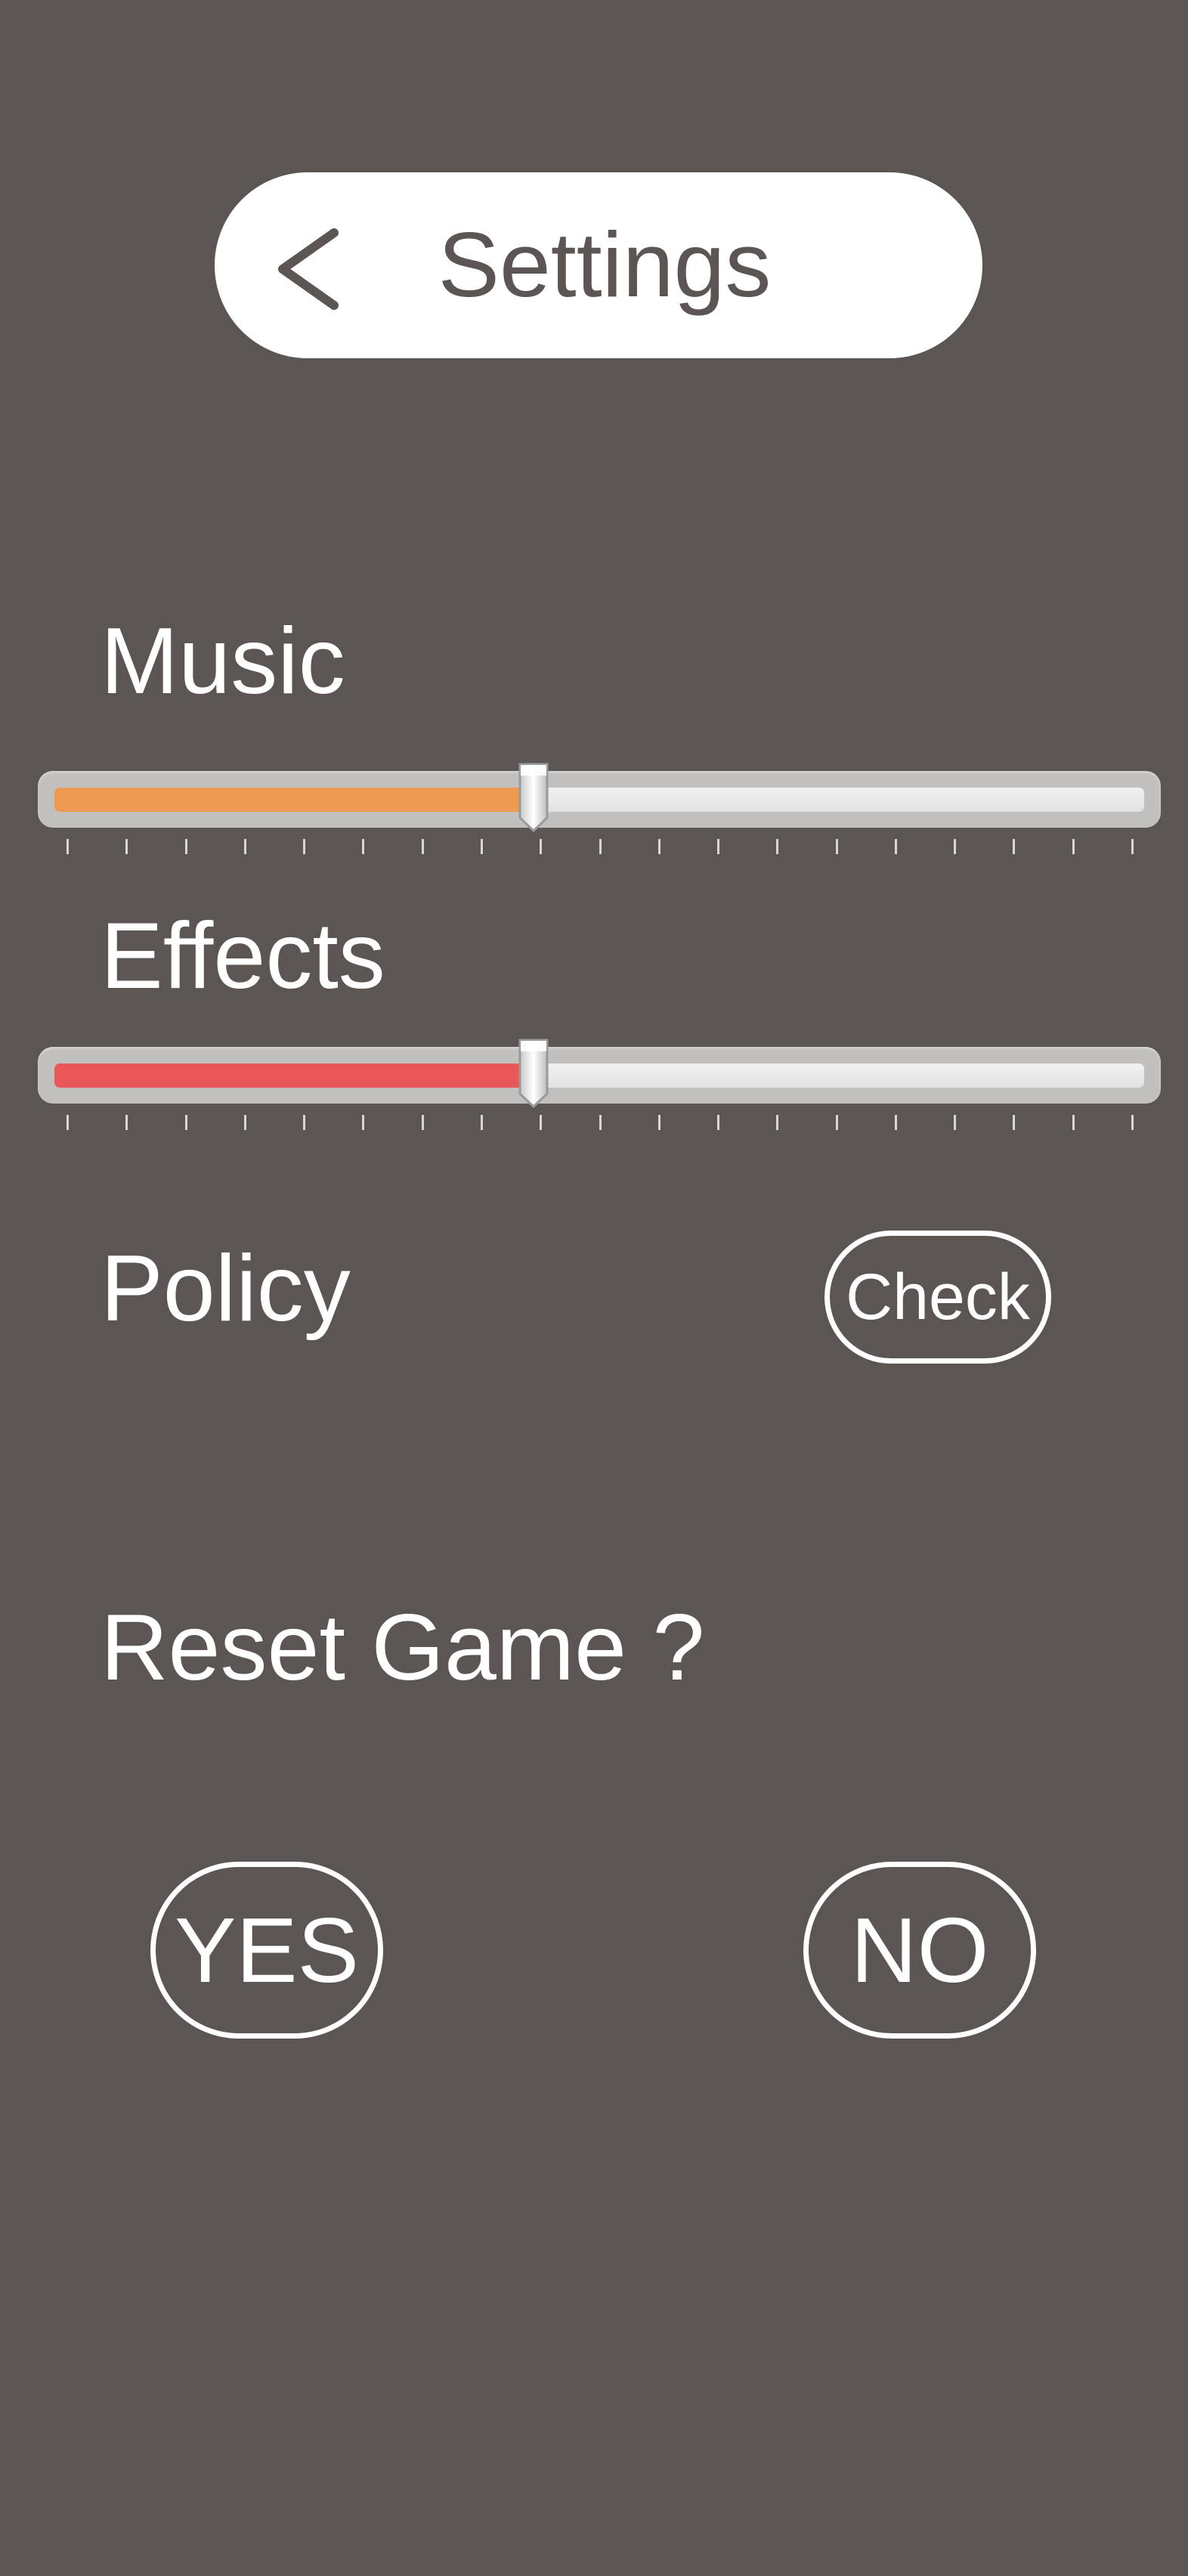 The height and width of the screenshot is (2576, 1188). I want to click on music-slider-track, so click(600, 799).